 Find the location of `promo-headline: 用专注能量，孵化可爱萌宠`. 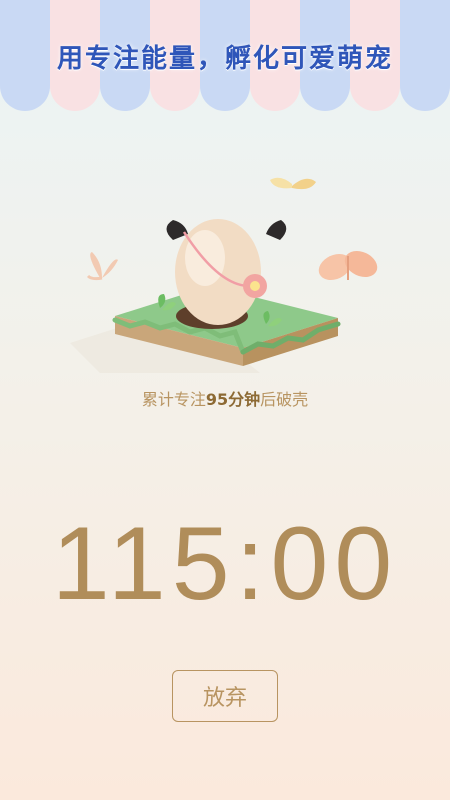

promo-headline: 用专注能量，孵化可爱萌宠 is located at coordinates (224, 59).